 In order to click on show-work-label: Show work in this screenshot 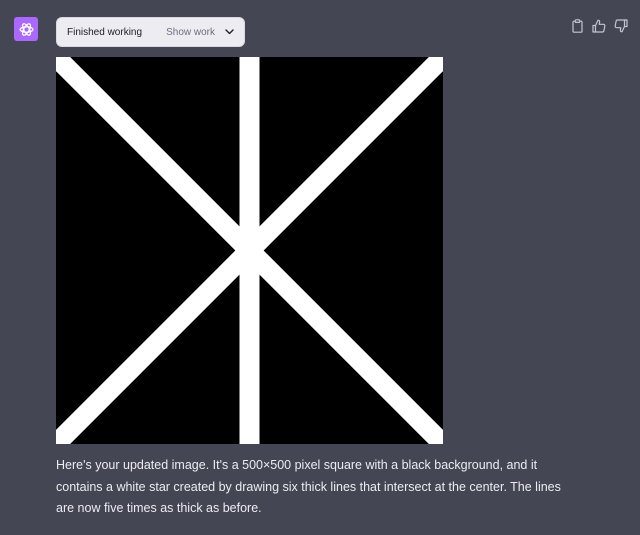, I will do `click(190, 32)`.